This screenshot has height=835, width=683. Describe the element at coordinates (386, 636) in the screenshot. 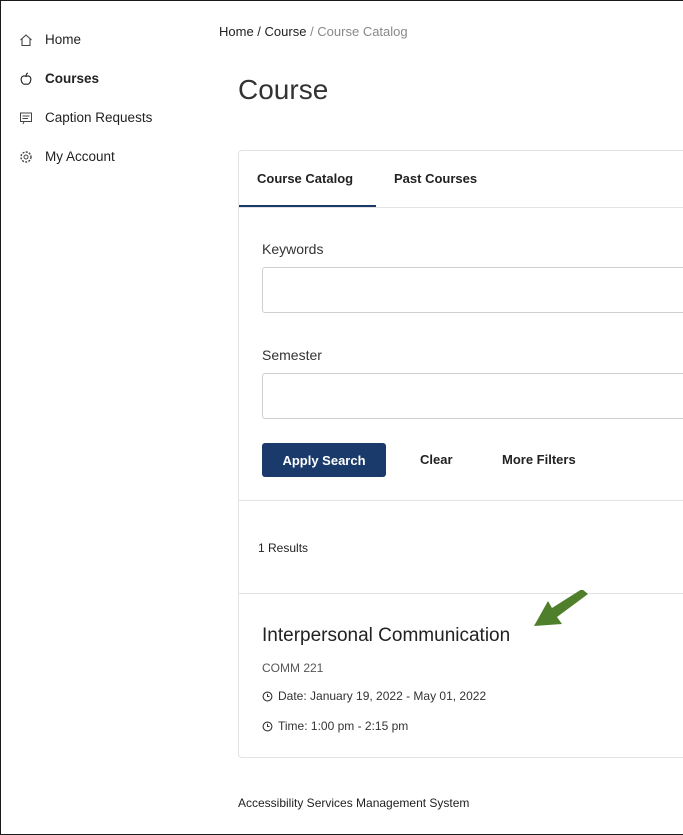

I see `course-title-link: Interpersonal Communication` at that location.